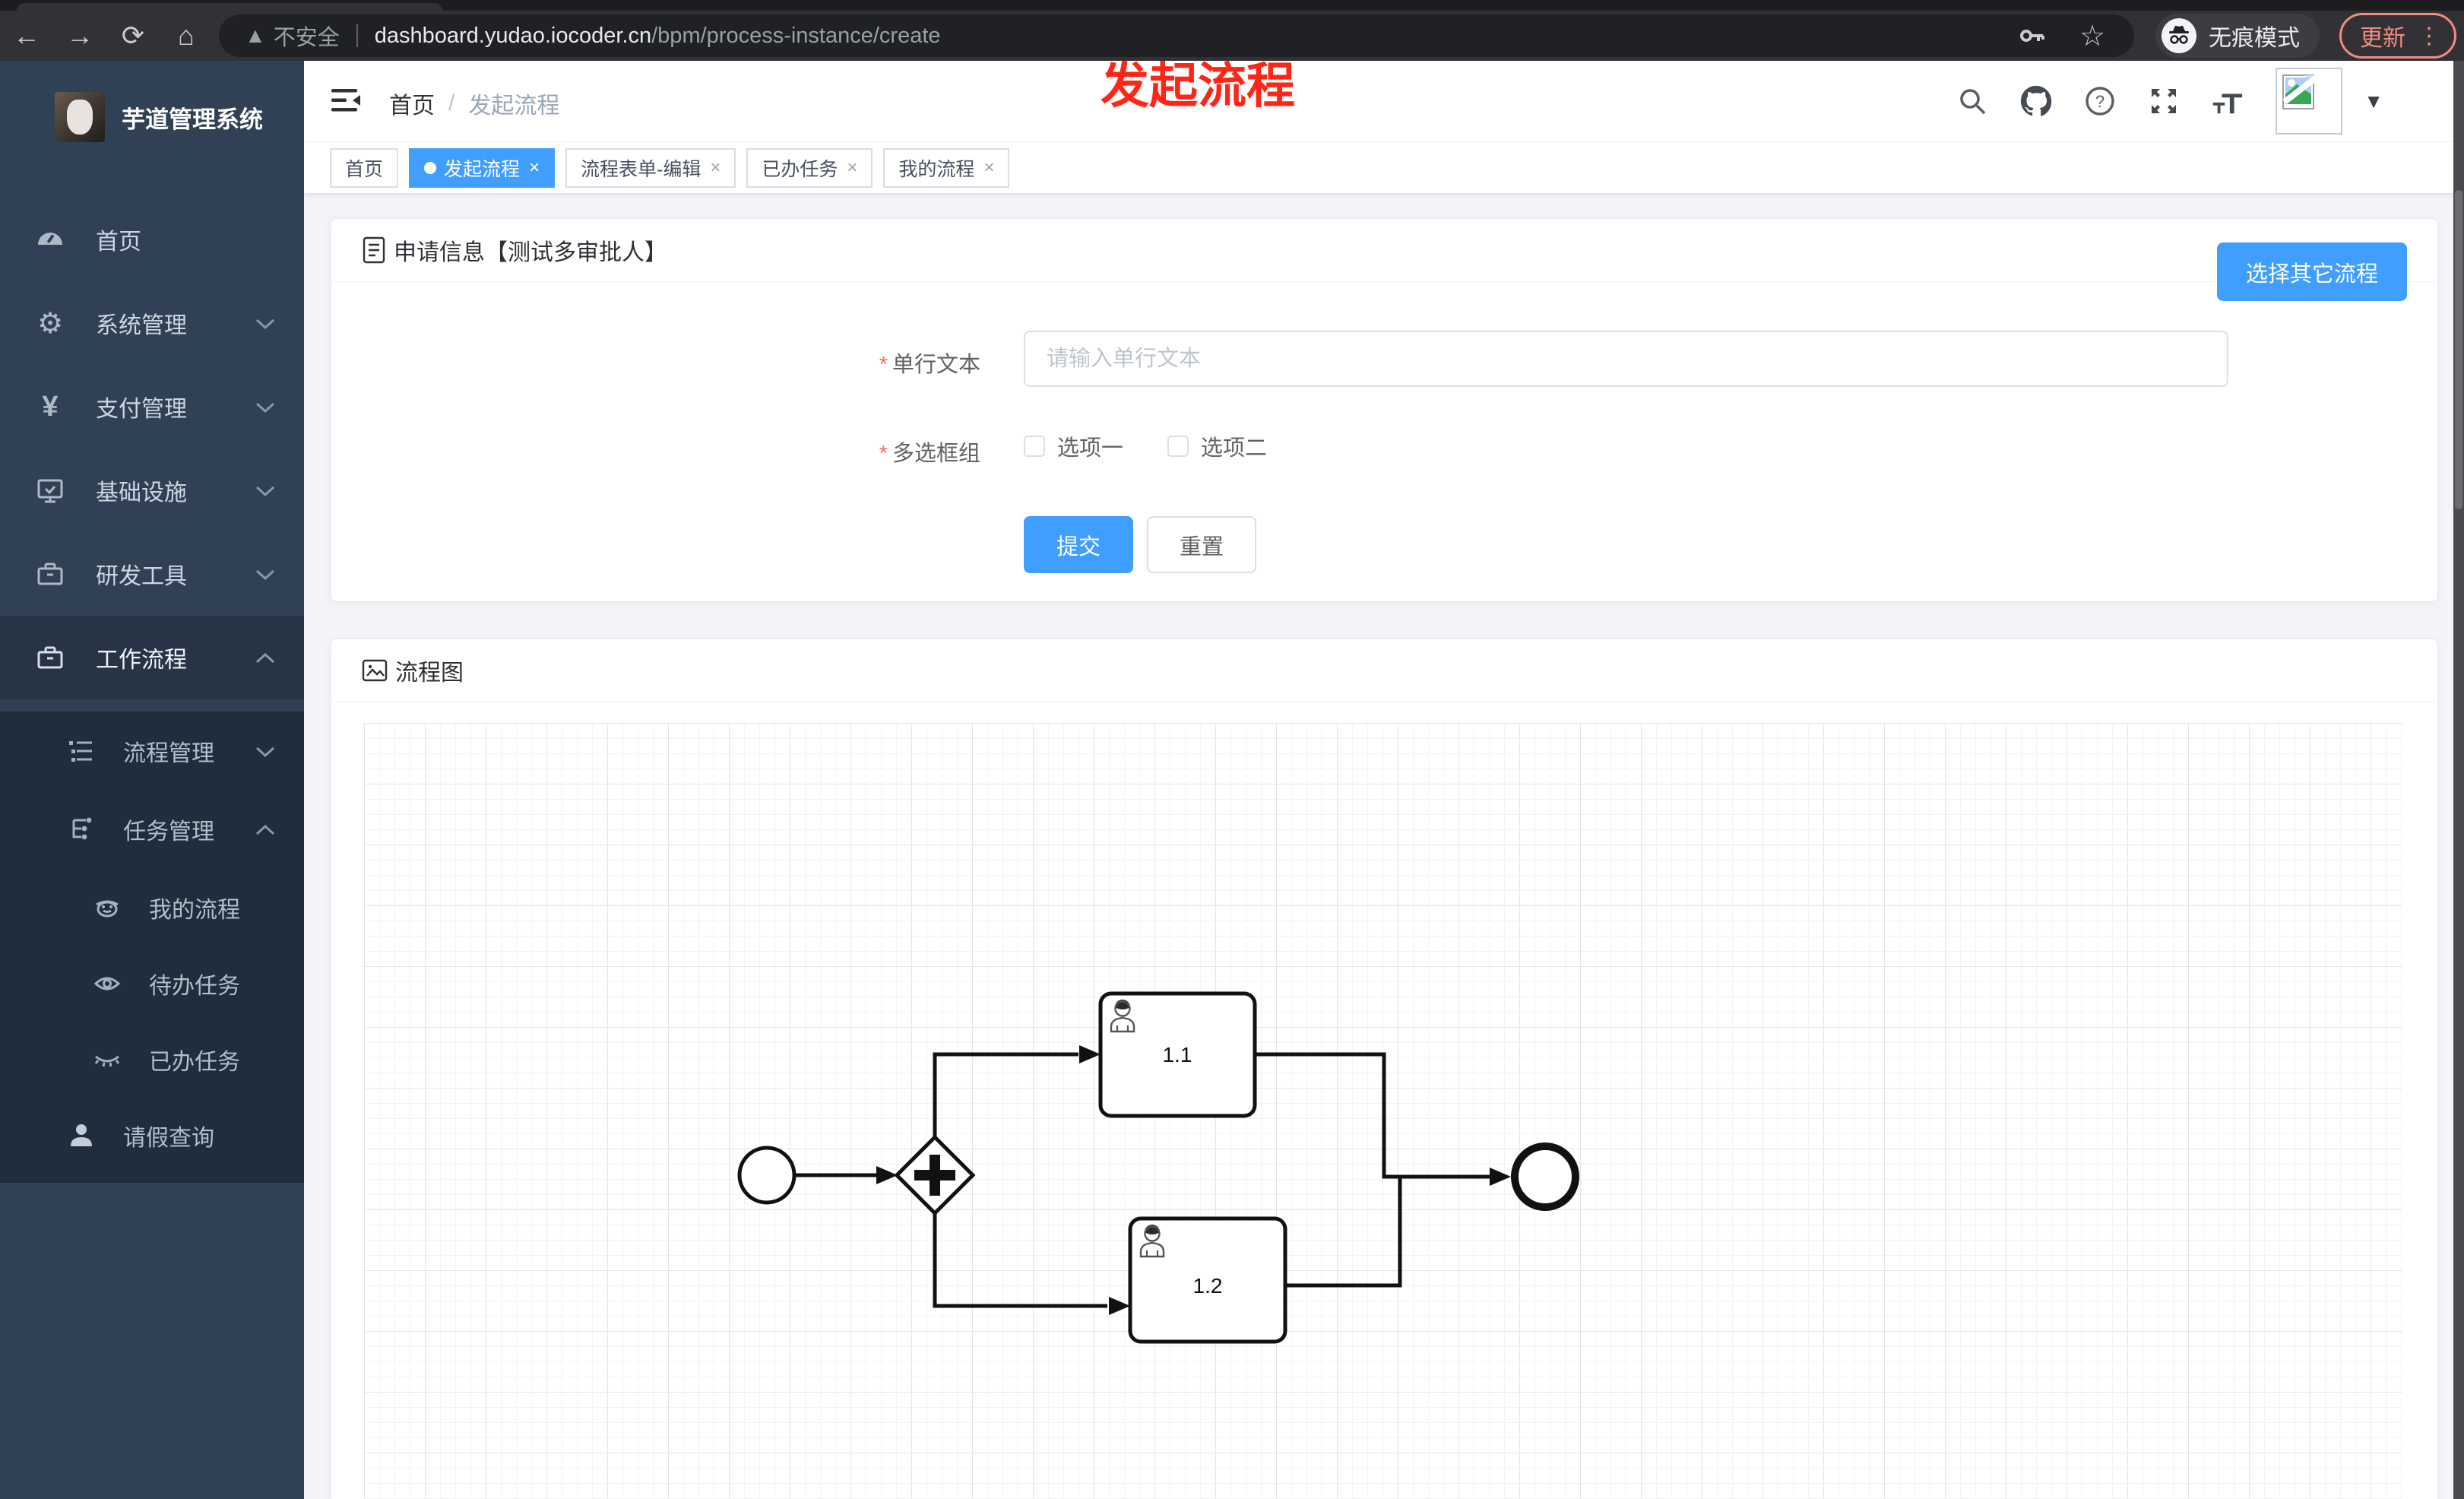 The width and height of the screenshot is (2464, 1499). What do you see at coordinates (152, 1135) in the screenshot?
I see `sidebar-item-leave-query: 请假查询` at bounding box center [152, 1135].